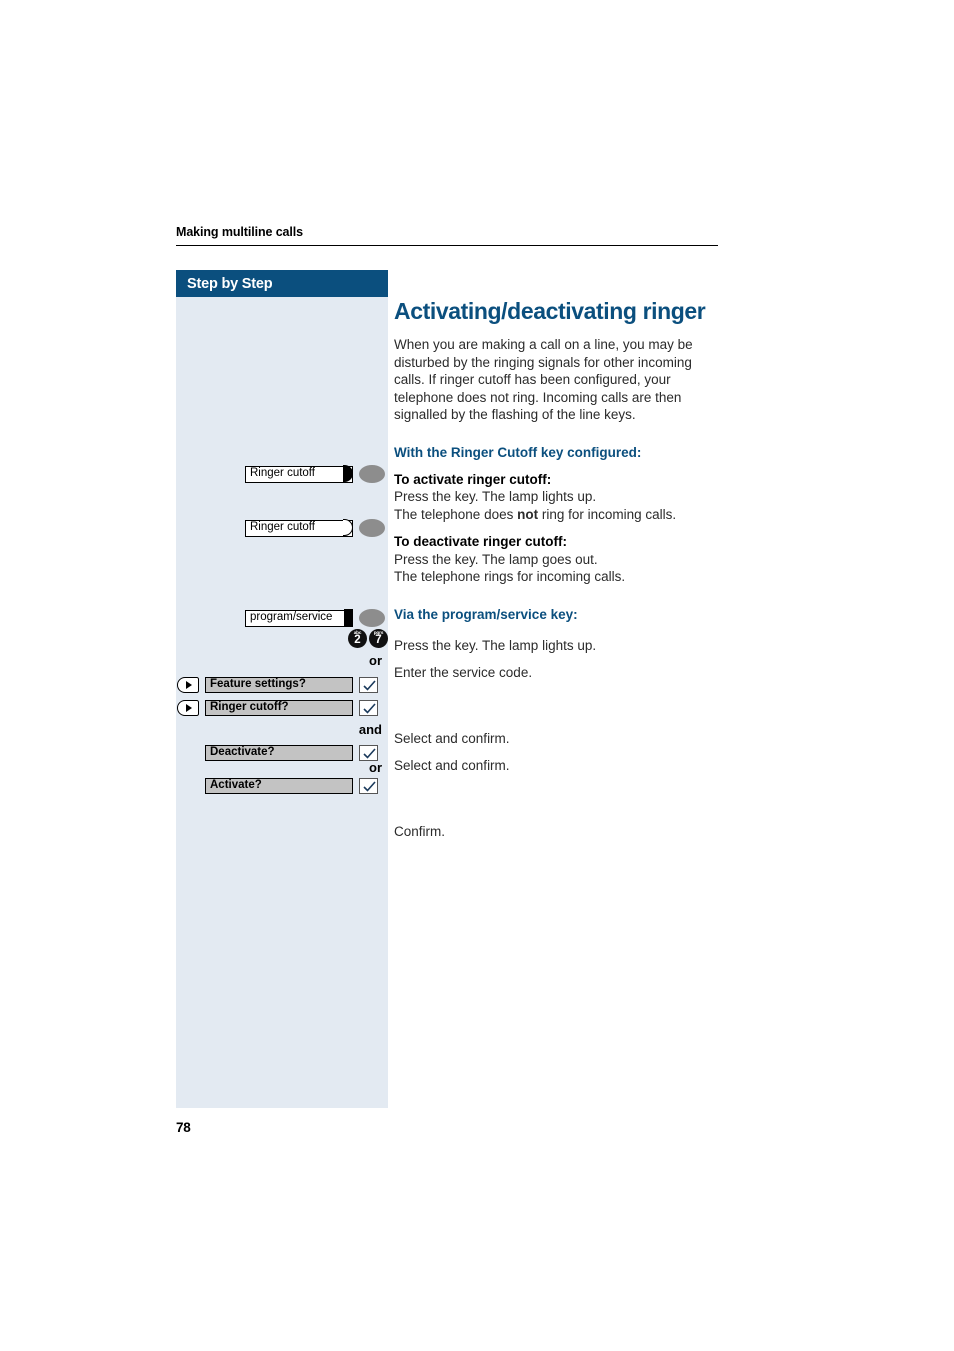  What do you see at coordinates (456, 514) in the screenshot?
I see `activate-step-2-pre: The telephone does` at bounding box center [456, 514].